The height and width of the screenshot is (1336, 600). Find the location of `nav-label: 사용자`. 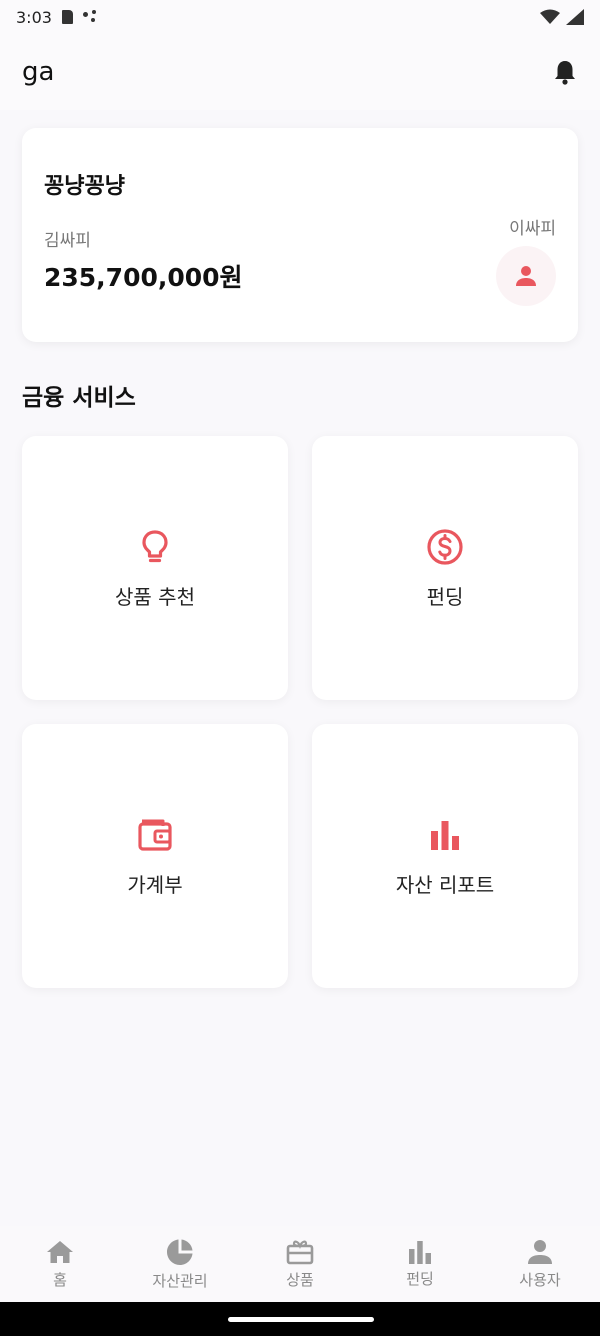

nav-label: 사용자 is located at coordinates (540, 1279).